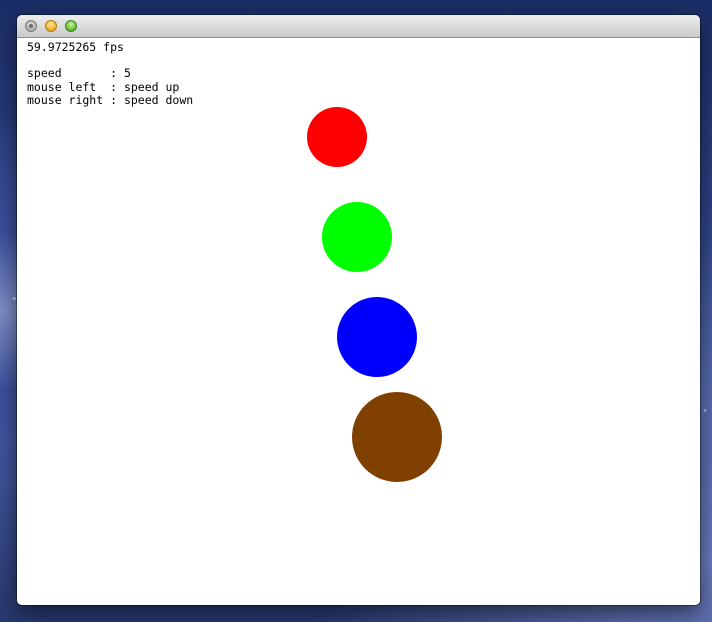 This screenshot has width=712, height=622. I want to click on info-value: speed down, so click(158, 100).